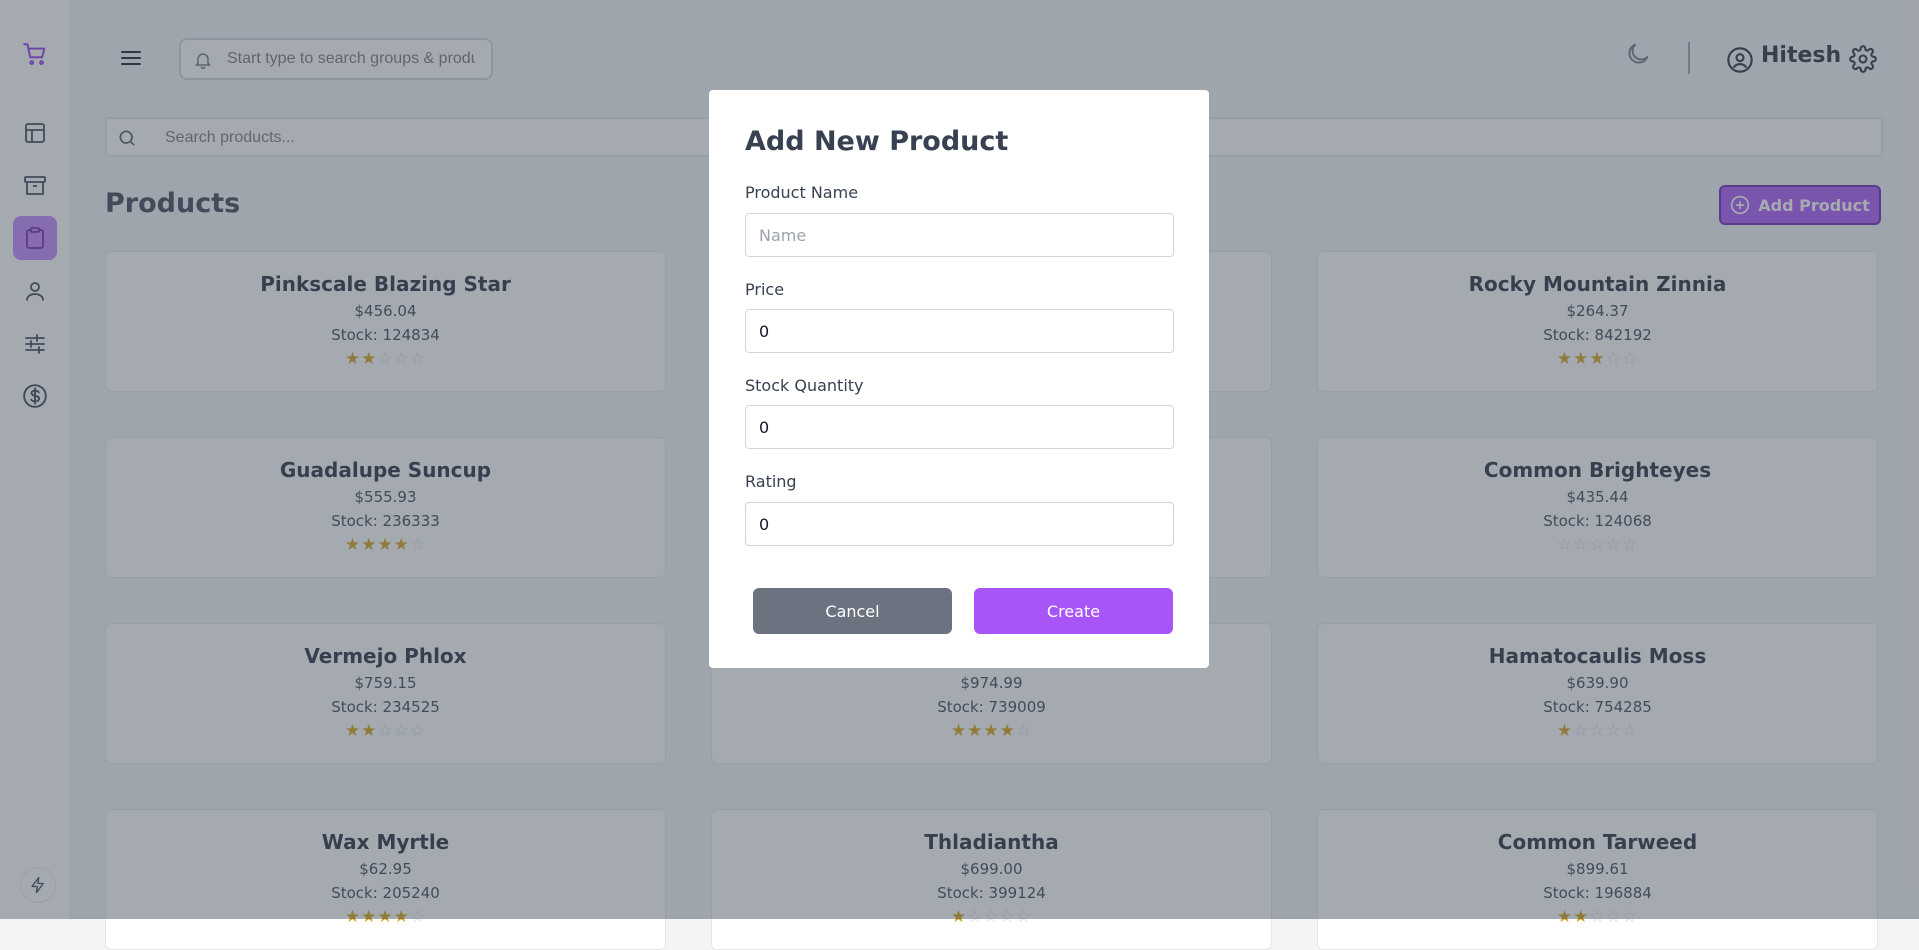 The height and width of the screenshot is (950, 1919). I want to click on product-name-label: Product Name, so click(802, 192).